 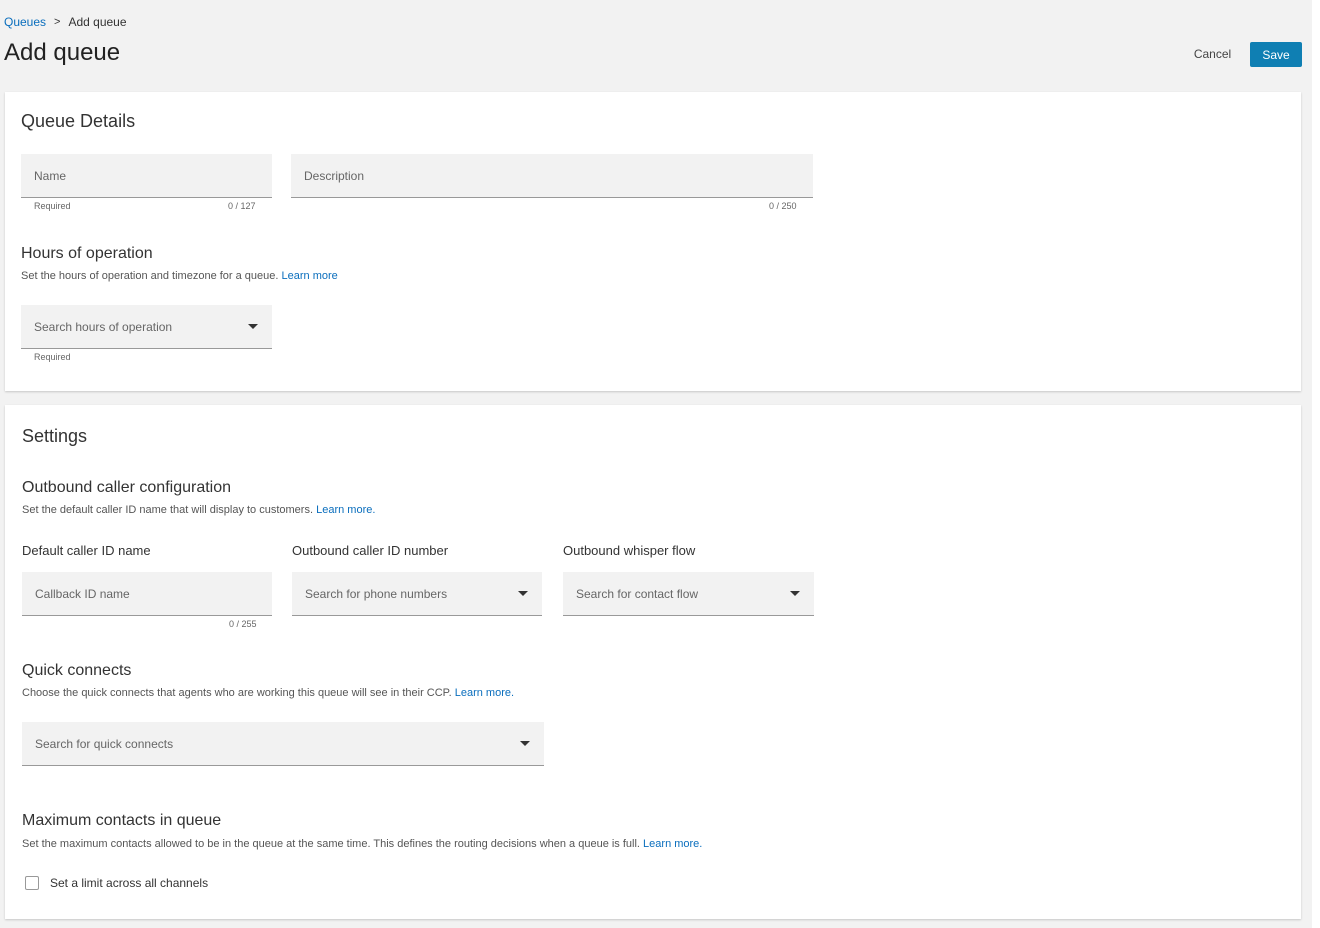 I want to click on quick-connects-title: Quick connects, so click(x=77, y=670).